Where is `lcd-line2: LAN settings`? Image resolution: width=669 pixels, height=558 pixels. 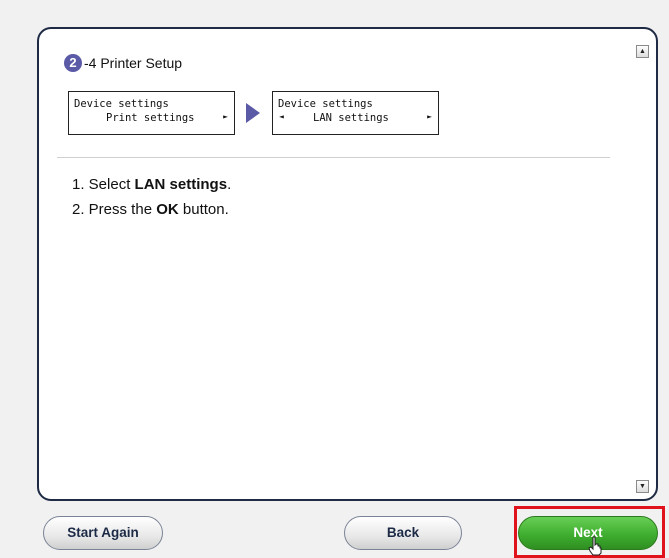
lcd-line2: LAN settings is located at coordinates (351, 118).